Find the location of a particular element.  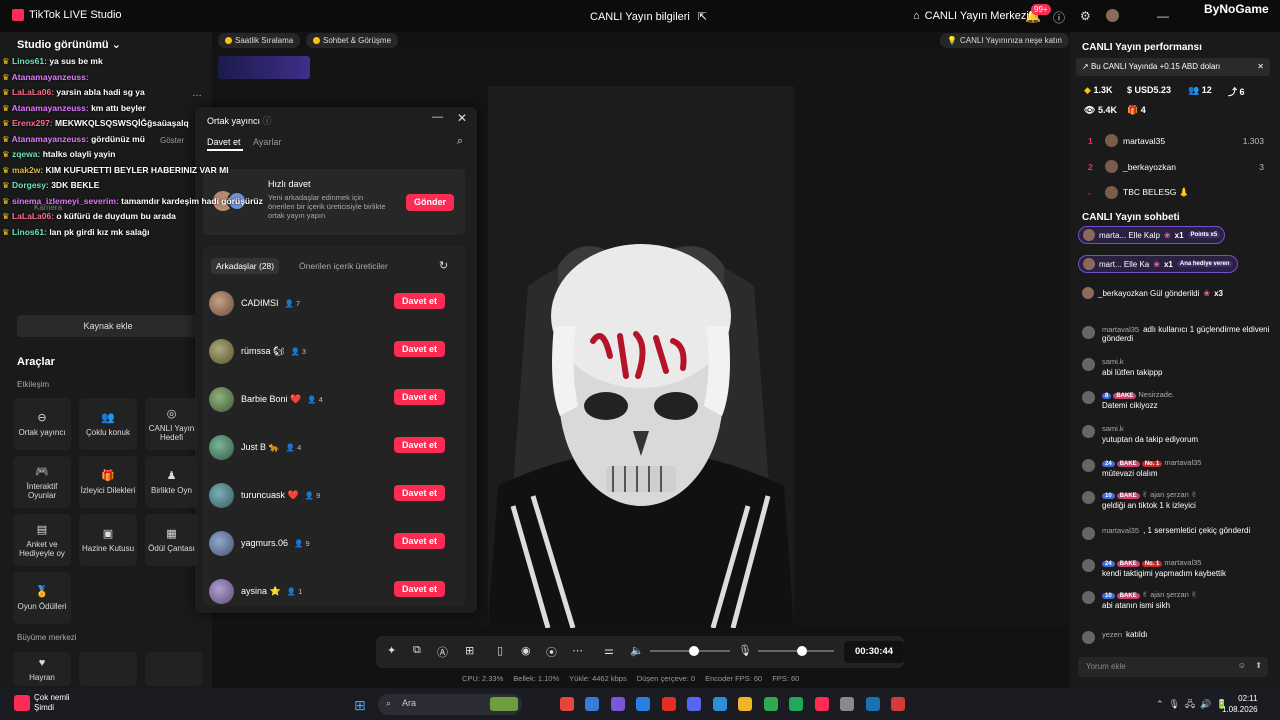

co-host-icon: ⊖ is located at coordinates (42, 418).